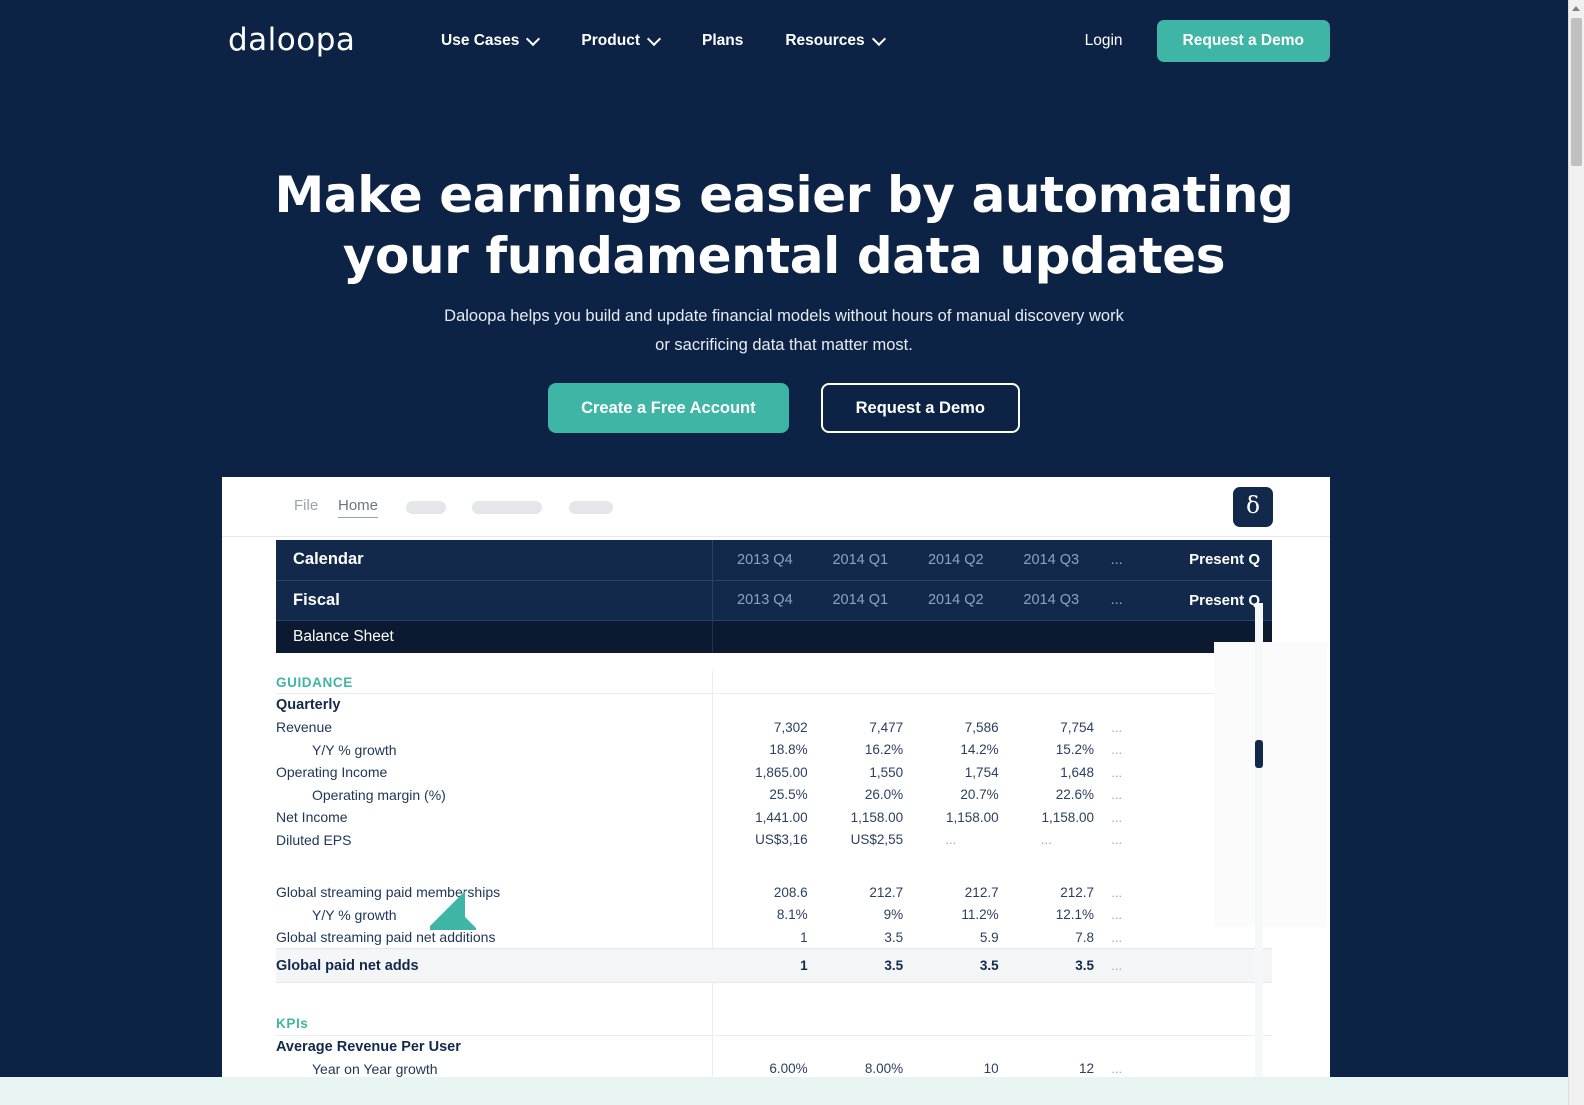  I want to click on row-value: 1,550, so click(886, 772).